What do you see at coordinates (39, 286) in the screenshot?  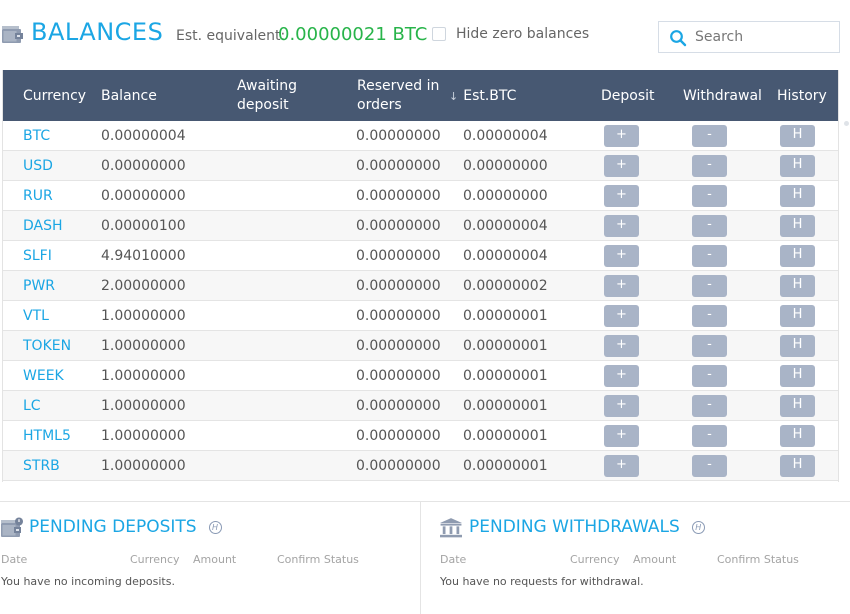 I see `currency-link: PWR` at bounding box center [39, 286].